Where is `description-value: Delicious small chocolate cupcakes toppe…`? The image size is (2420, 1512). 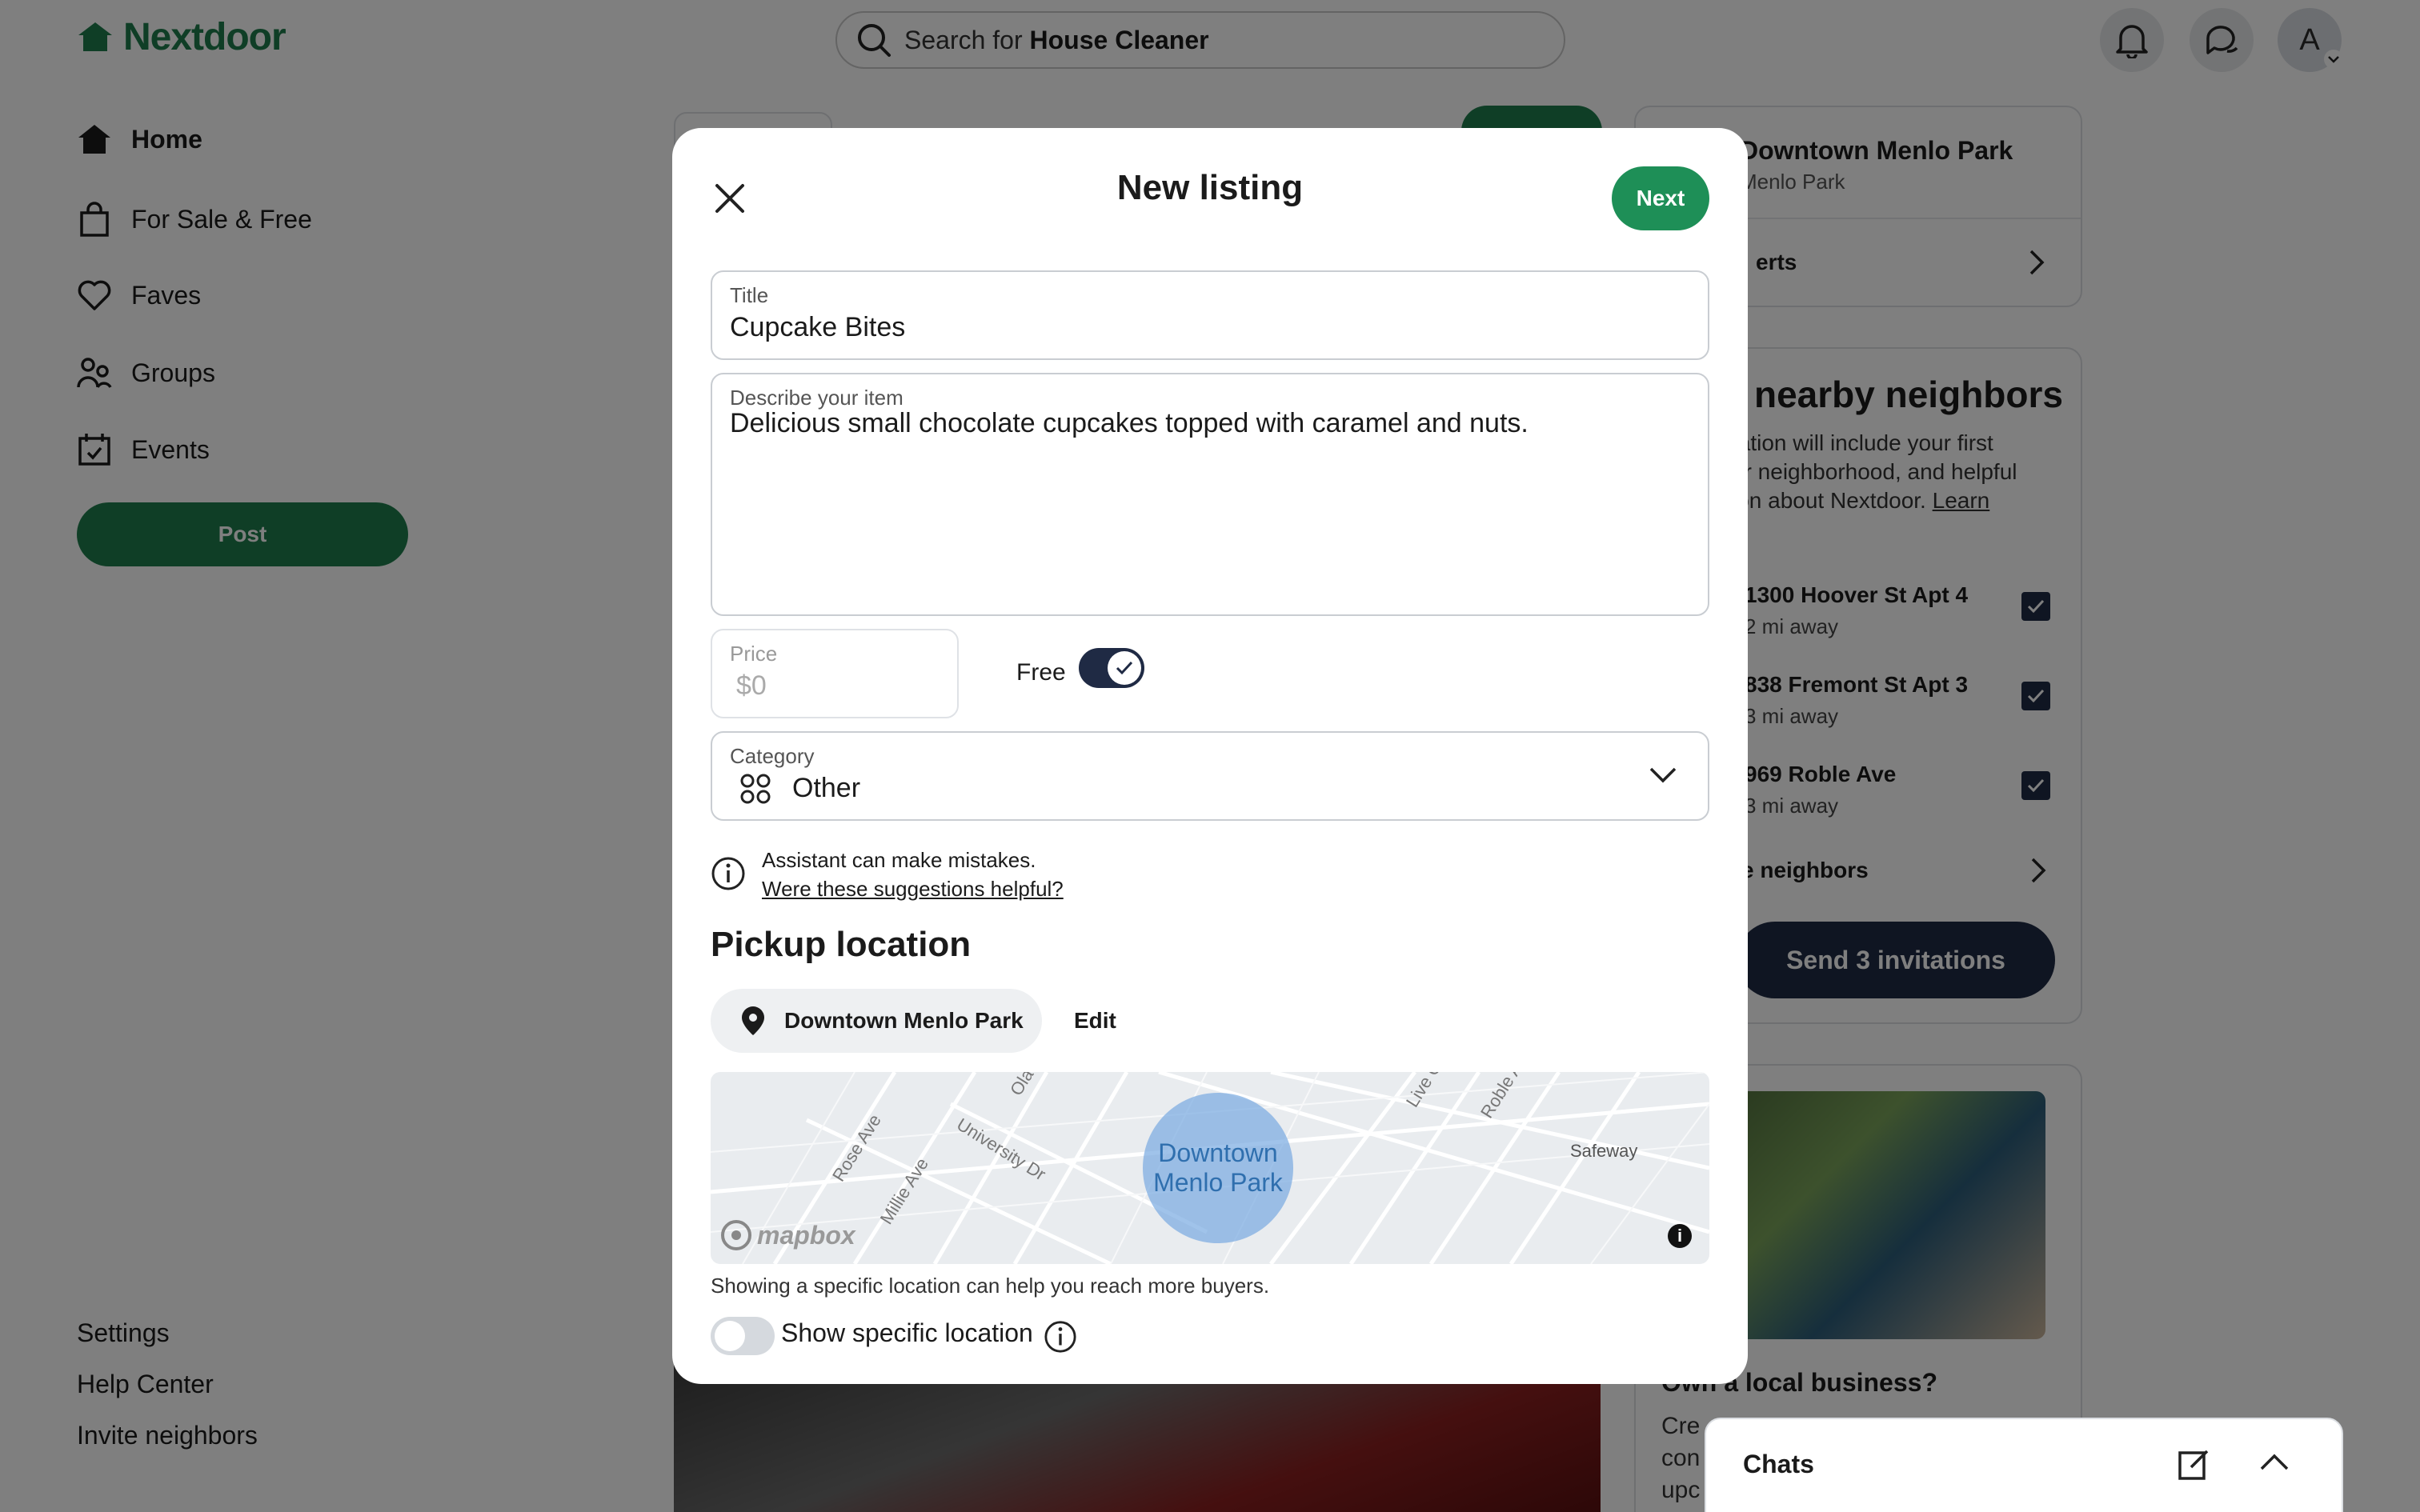
description-value: Delicious small chocolate cupcakes toppe… is located at coordinates (1129, 423).